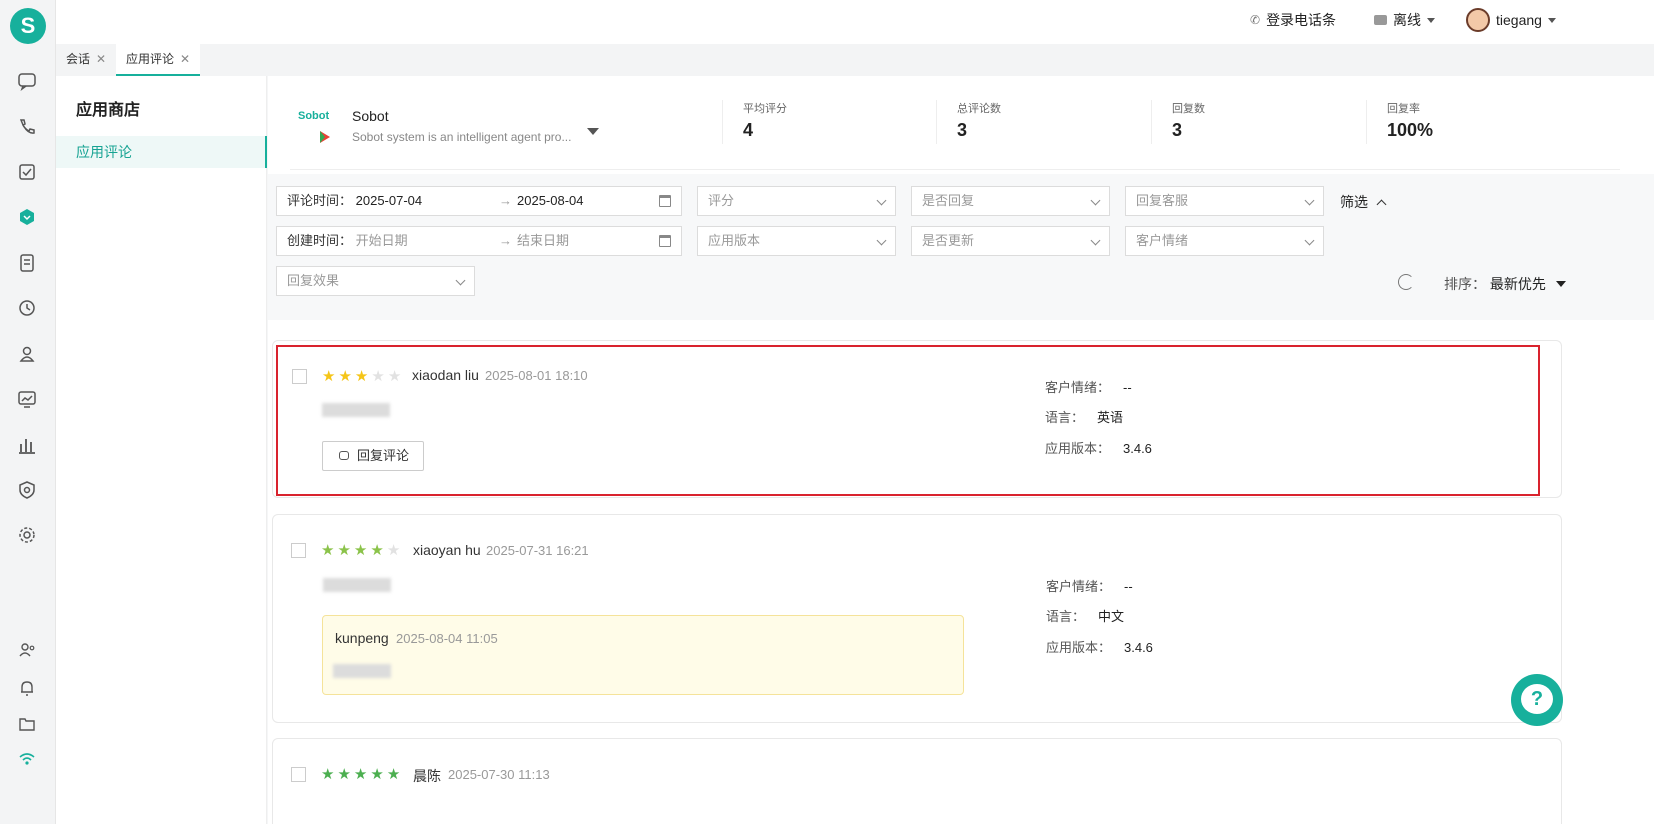  Describe the element at coordinates (1098, 448) in the screenshot. I see `meta-version: 应用版本： 3.4.6` at that location.